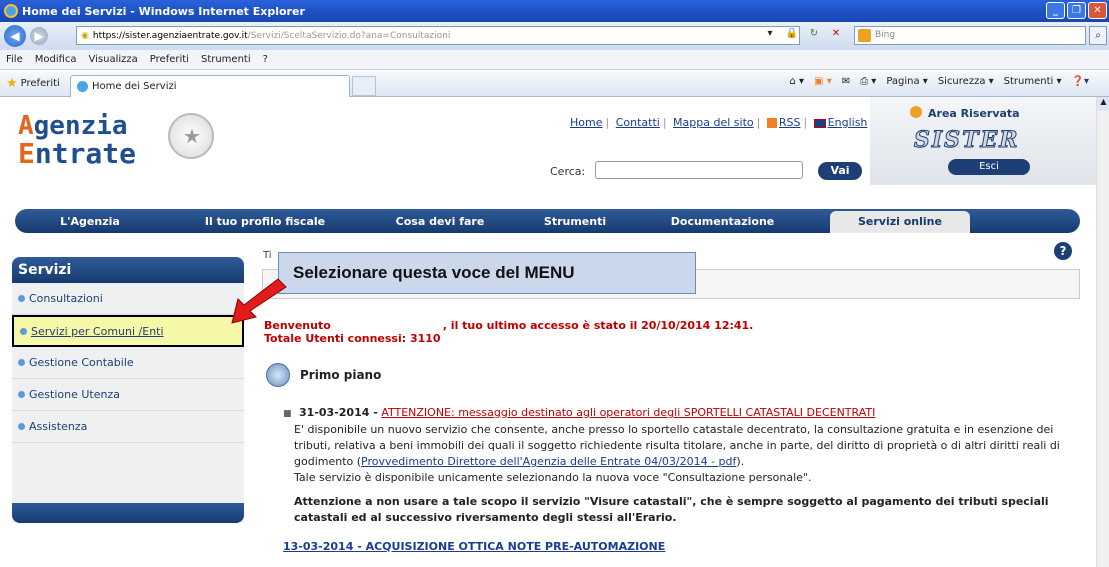  I want to click on help-menu-icon: ❓▾, so click(1080, 81).